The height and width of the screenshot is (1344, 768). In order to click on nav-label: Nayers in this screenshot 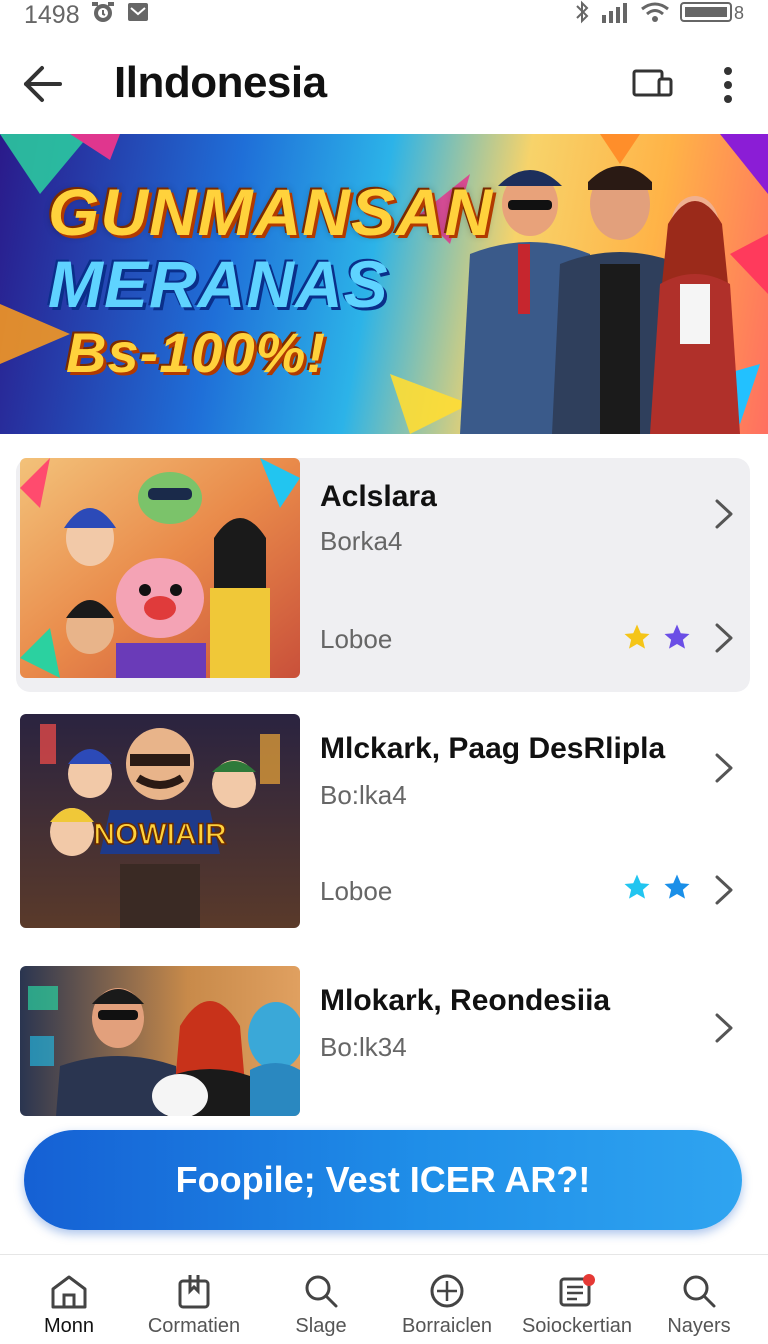, I will do `click(699, 1326)`.